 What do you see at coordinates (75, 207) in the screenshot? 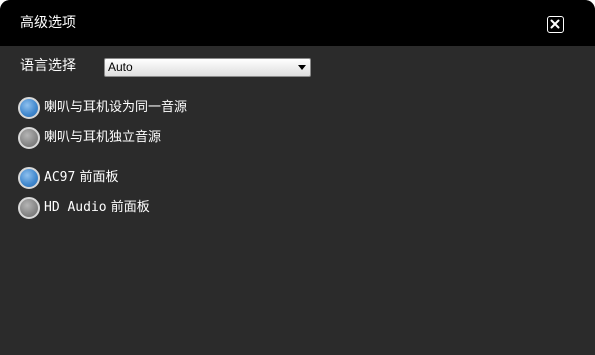
I see `panel-type: HD Audio` at bounding box center [75, 207].